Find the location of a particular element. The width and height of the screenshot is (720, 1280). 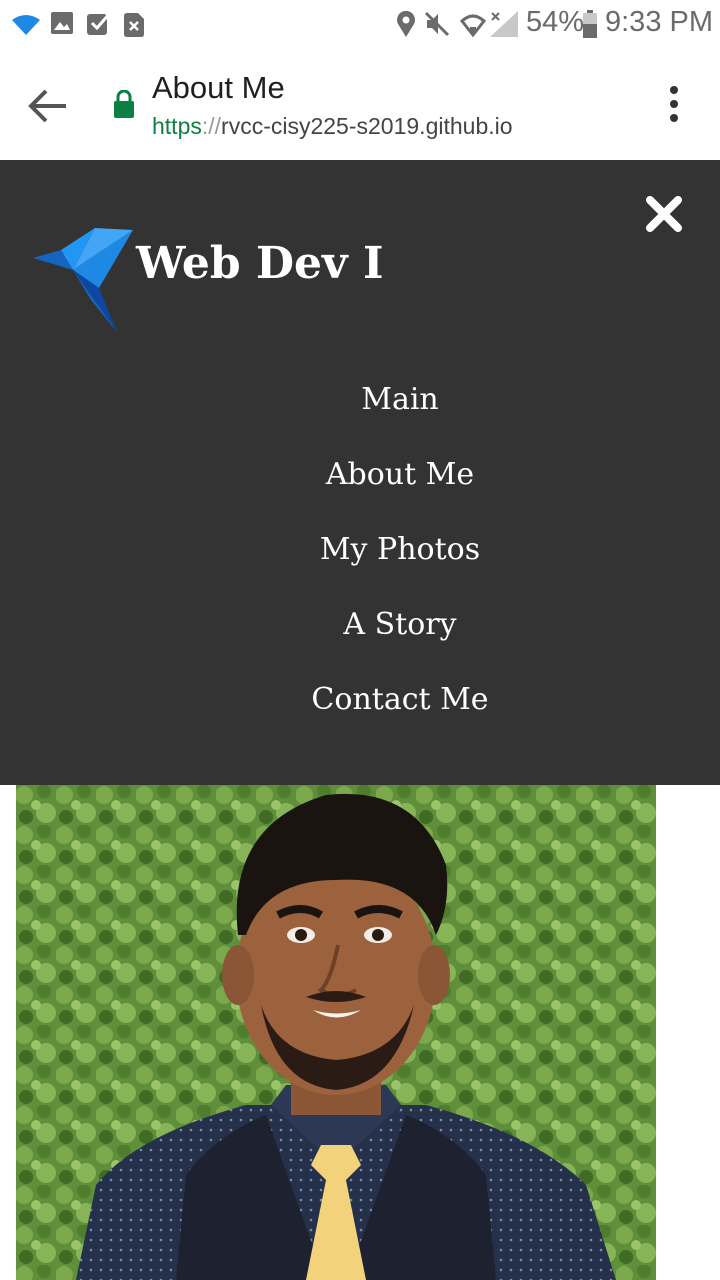

address-bar-url: https://rvcc-cisy225-s2019.github.io is located at coordinates (332, 126).